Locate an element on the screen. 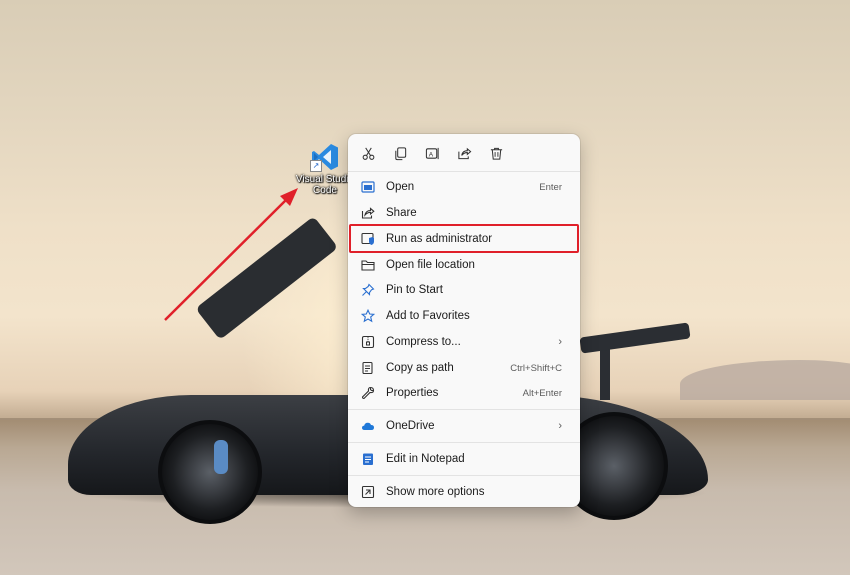 This screenshot has height=575, width=850. menu-item-label: Edit in Notepad is located at coordinates (425, 459).